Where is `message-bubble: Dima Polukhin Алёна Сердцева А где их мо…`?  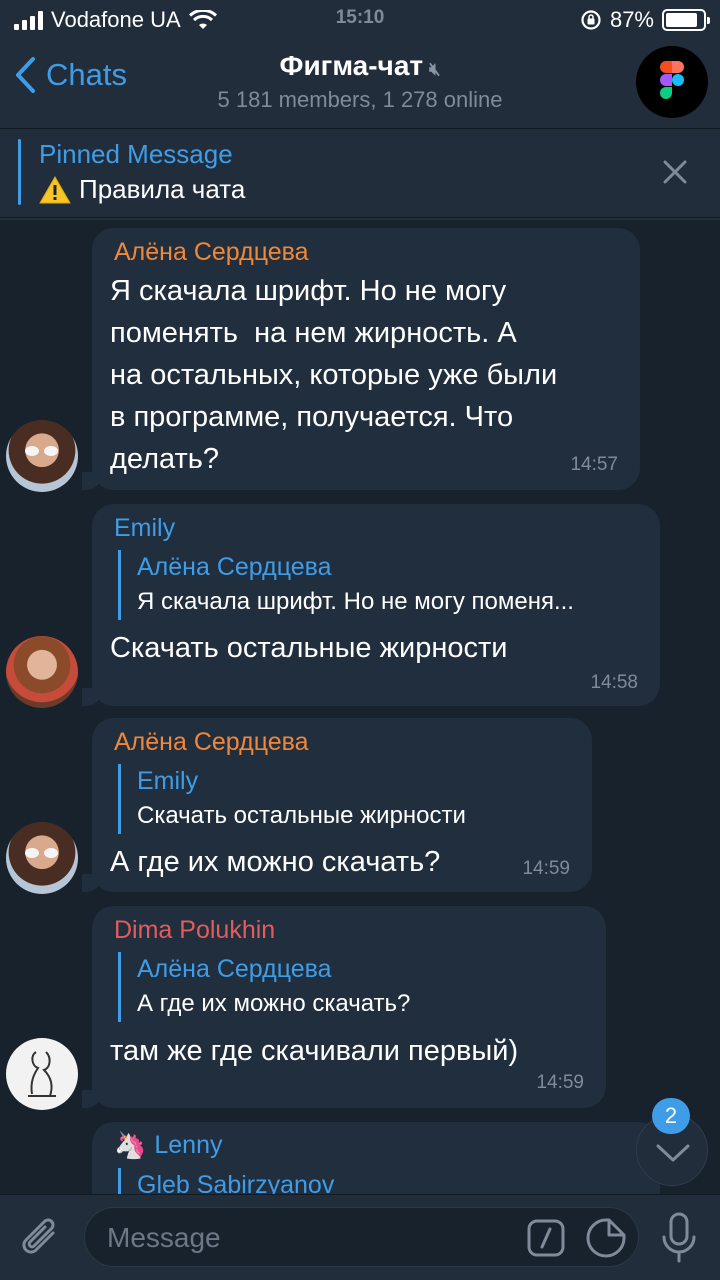
message-bubble: Dima Polukhin Алёна Сердцева А где их мо… is located at coordinates (344, 1007).